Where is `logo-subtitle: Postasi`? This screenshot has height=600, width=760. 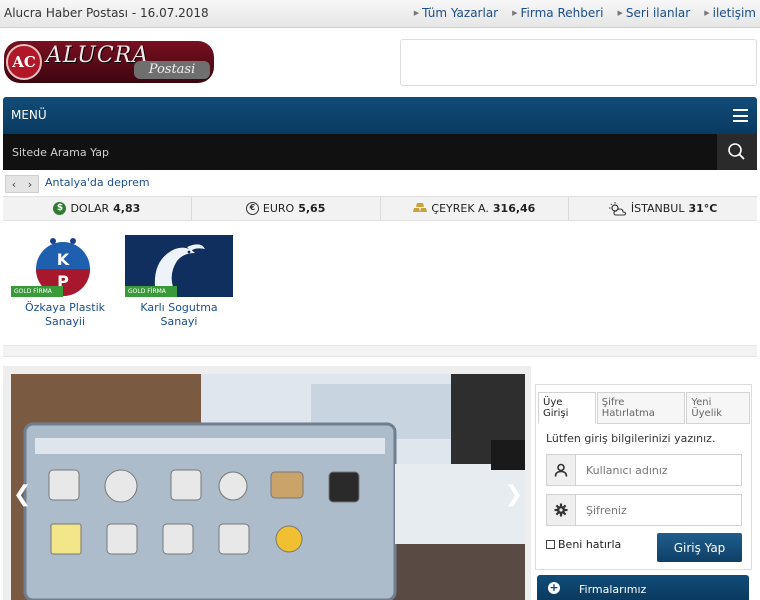
logo-subtitle: Postasi is located at coordinates (172, 70).